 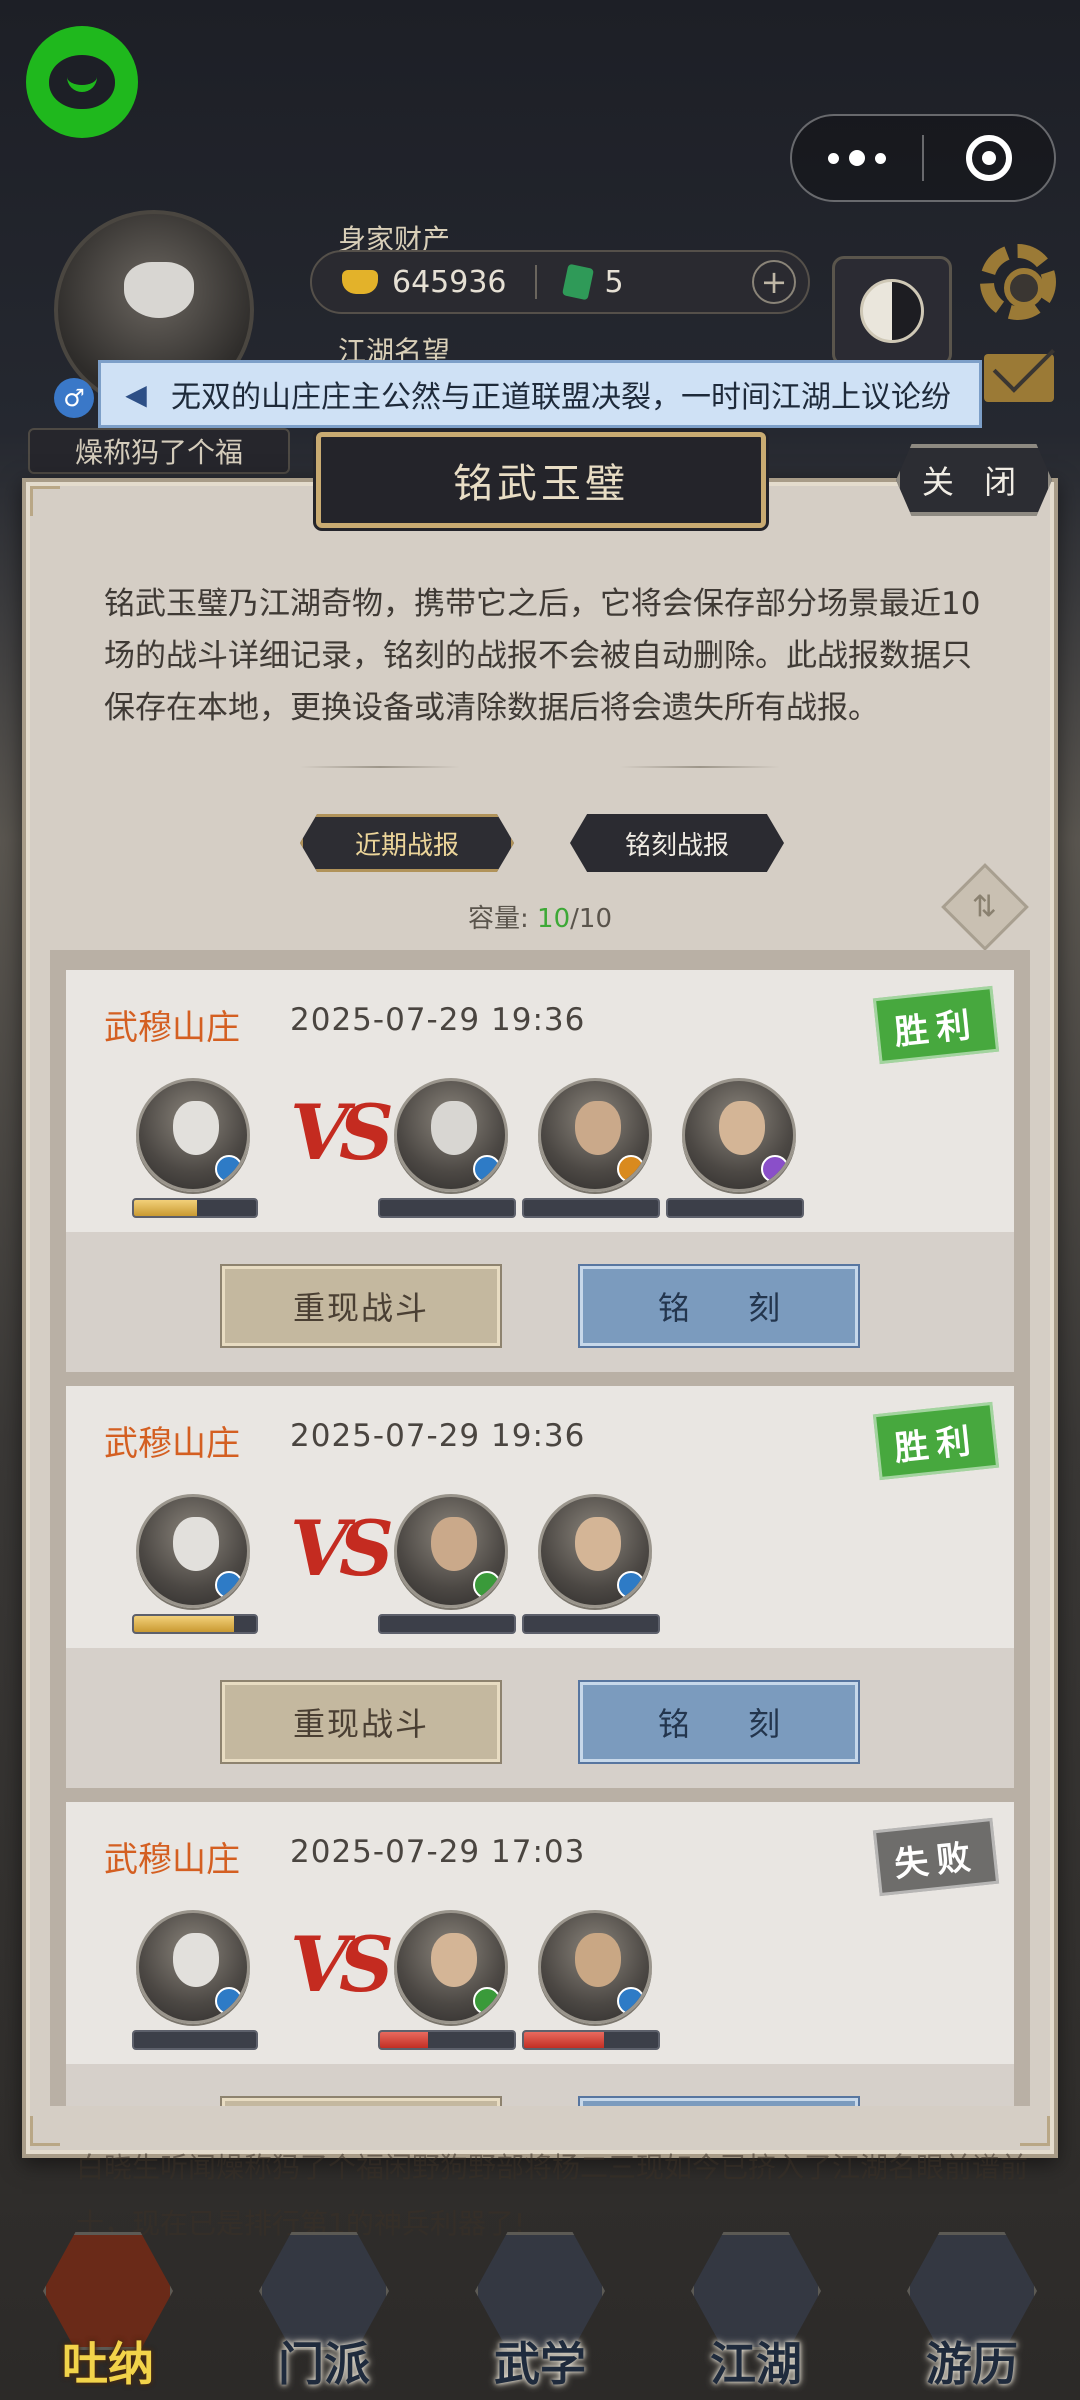 I want to click on add-currency-button: +, so click(x=774, y=282).